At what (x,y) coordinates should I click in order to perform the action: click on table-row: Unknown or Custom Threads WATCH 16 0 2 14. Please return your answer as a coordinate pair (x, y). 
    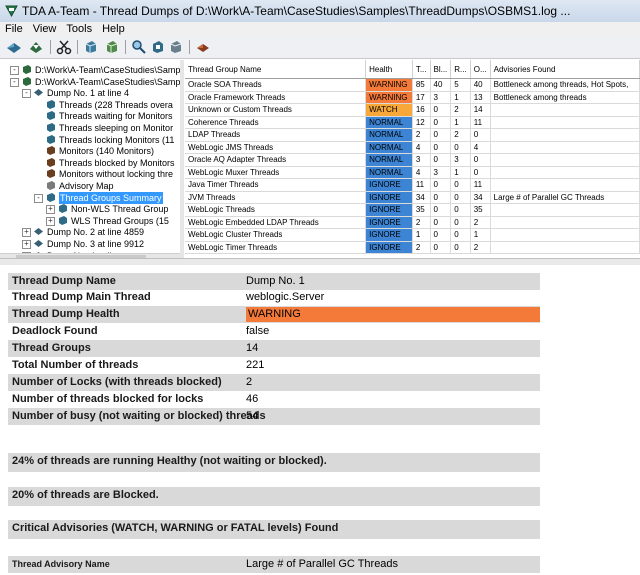
    Looking at the image, I should click on (412, 110).